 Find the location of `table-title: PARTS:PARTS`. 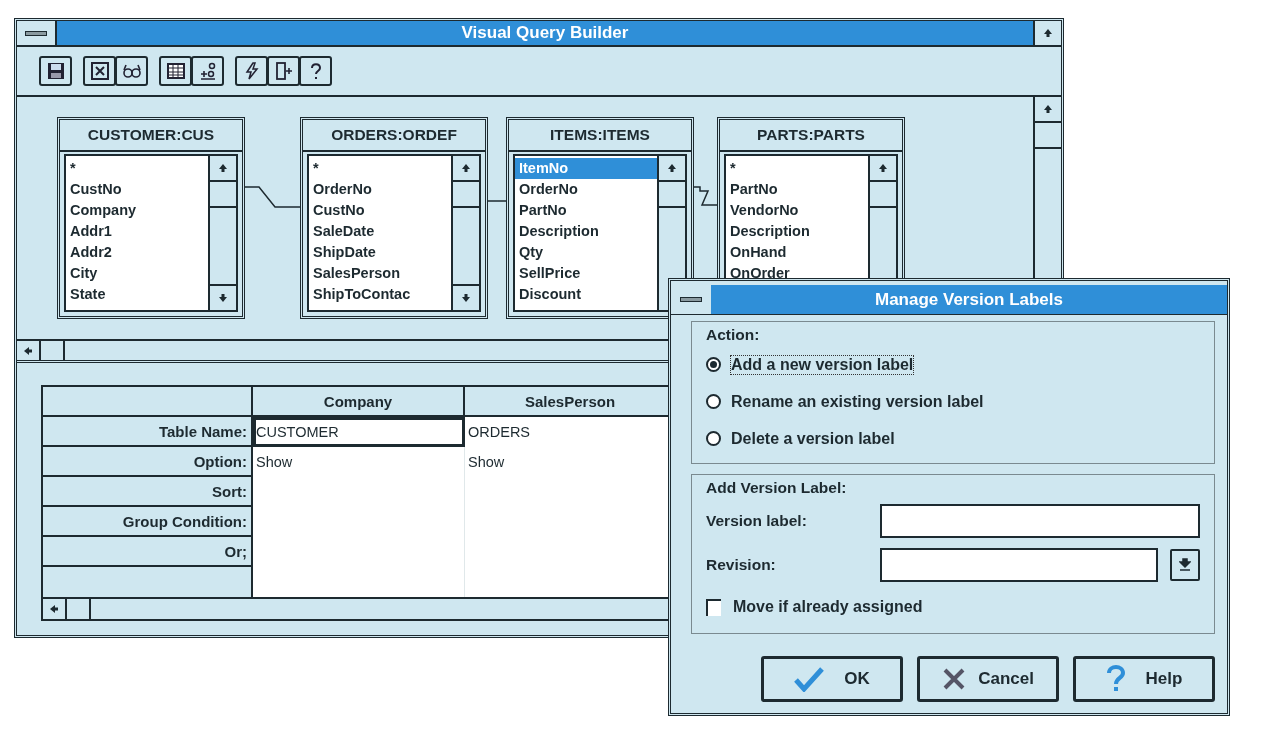

table-title: PARTS:PARTS is located at coordinates (811, 136).